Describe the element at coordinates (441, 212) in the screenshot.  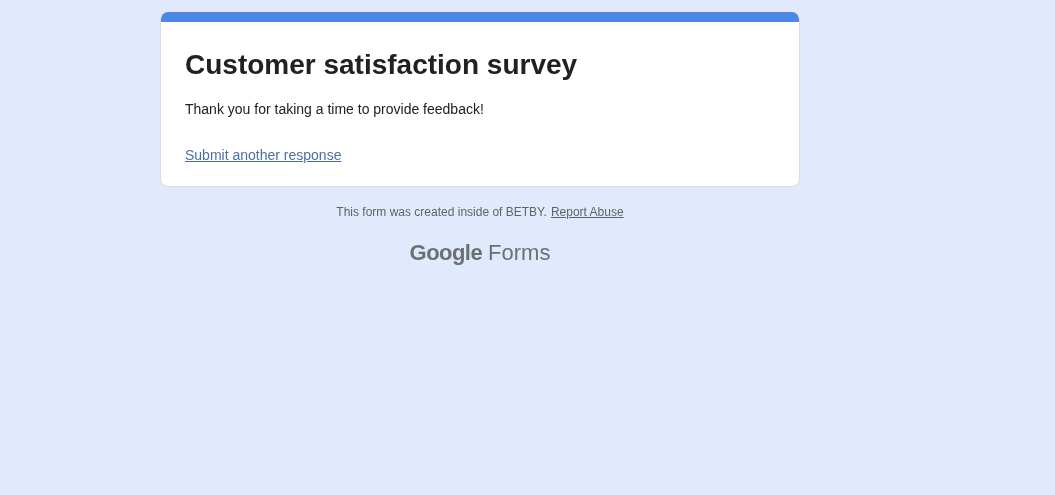
I see `footer-notice: This form was created inside of BETBY.` at that location.